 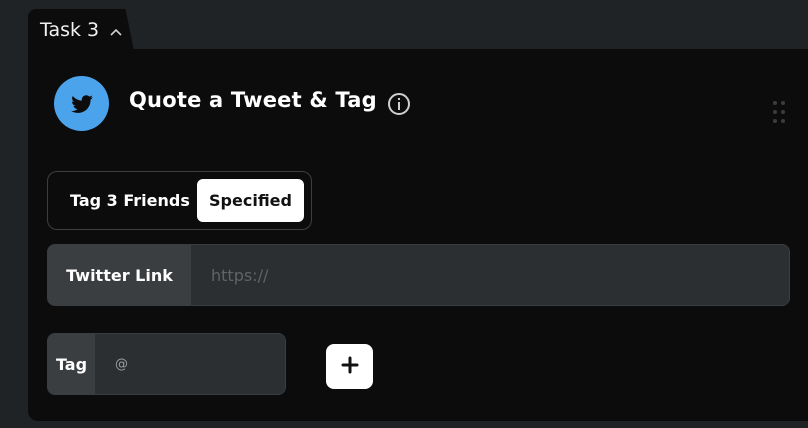 I want to click on twitter-link-field: Twitter Link, so click(x=418, y=275).